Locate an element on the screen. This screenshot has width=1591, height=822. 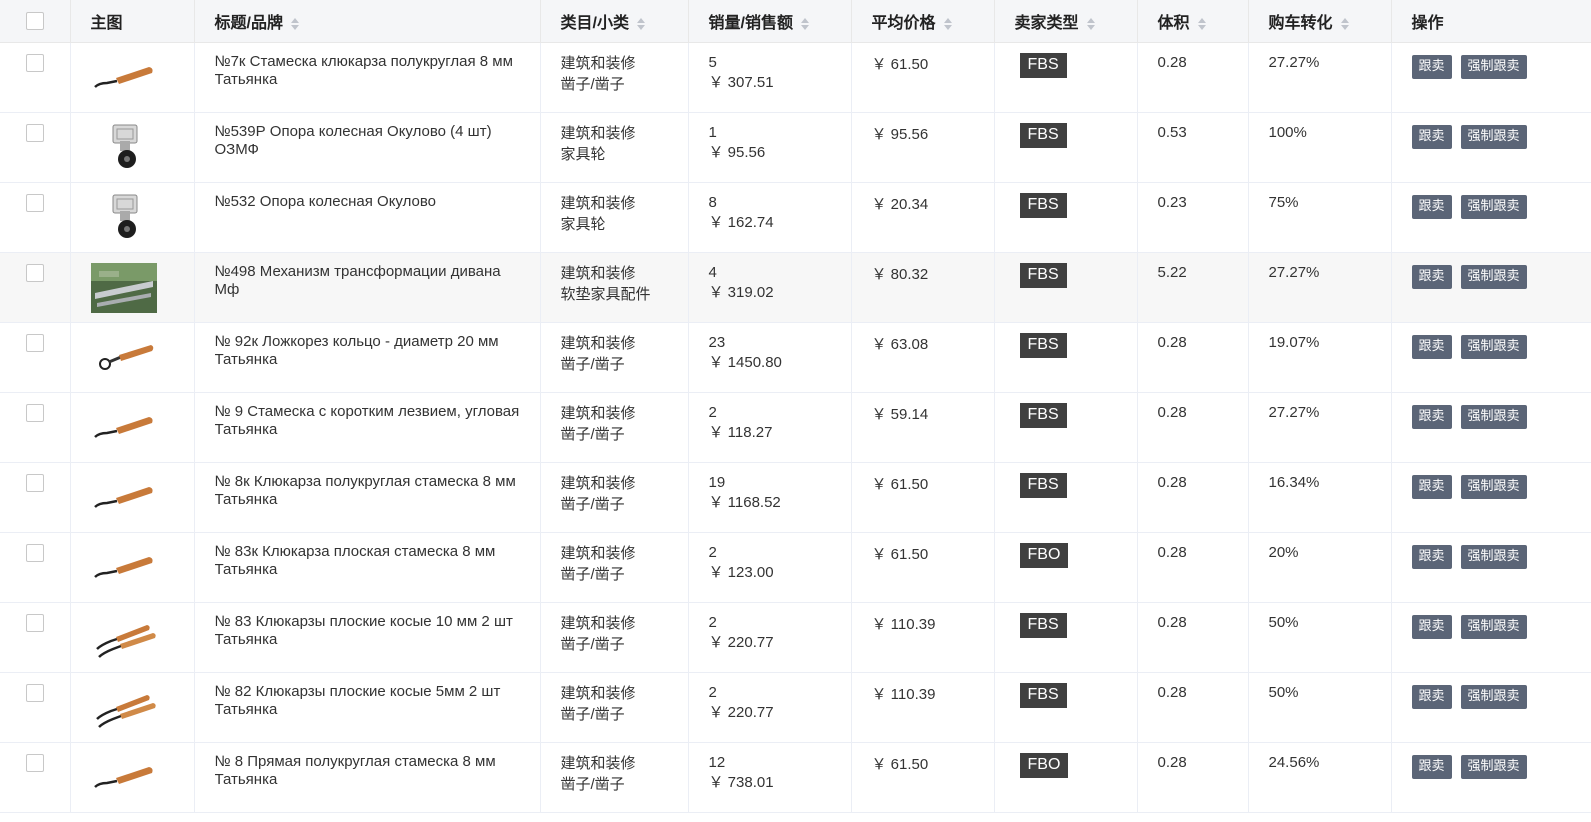
conversion-cell: 27.27% is located at coordinates (1320, 77).